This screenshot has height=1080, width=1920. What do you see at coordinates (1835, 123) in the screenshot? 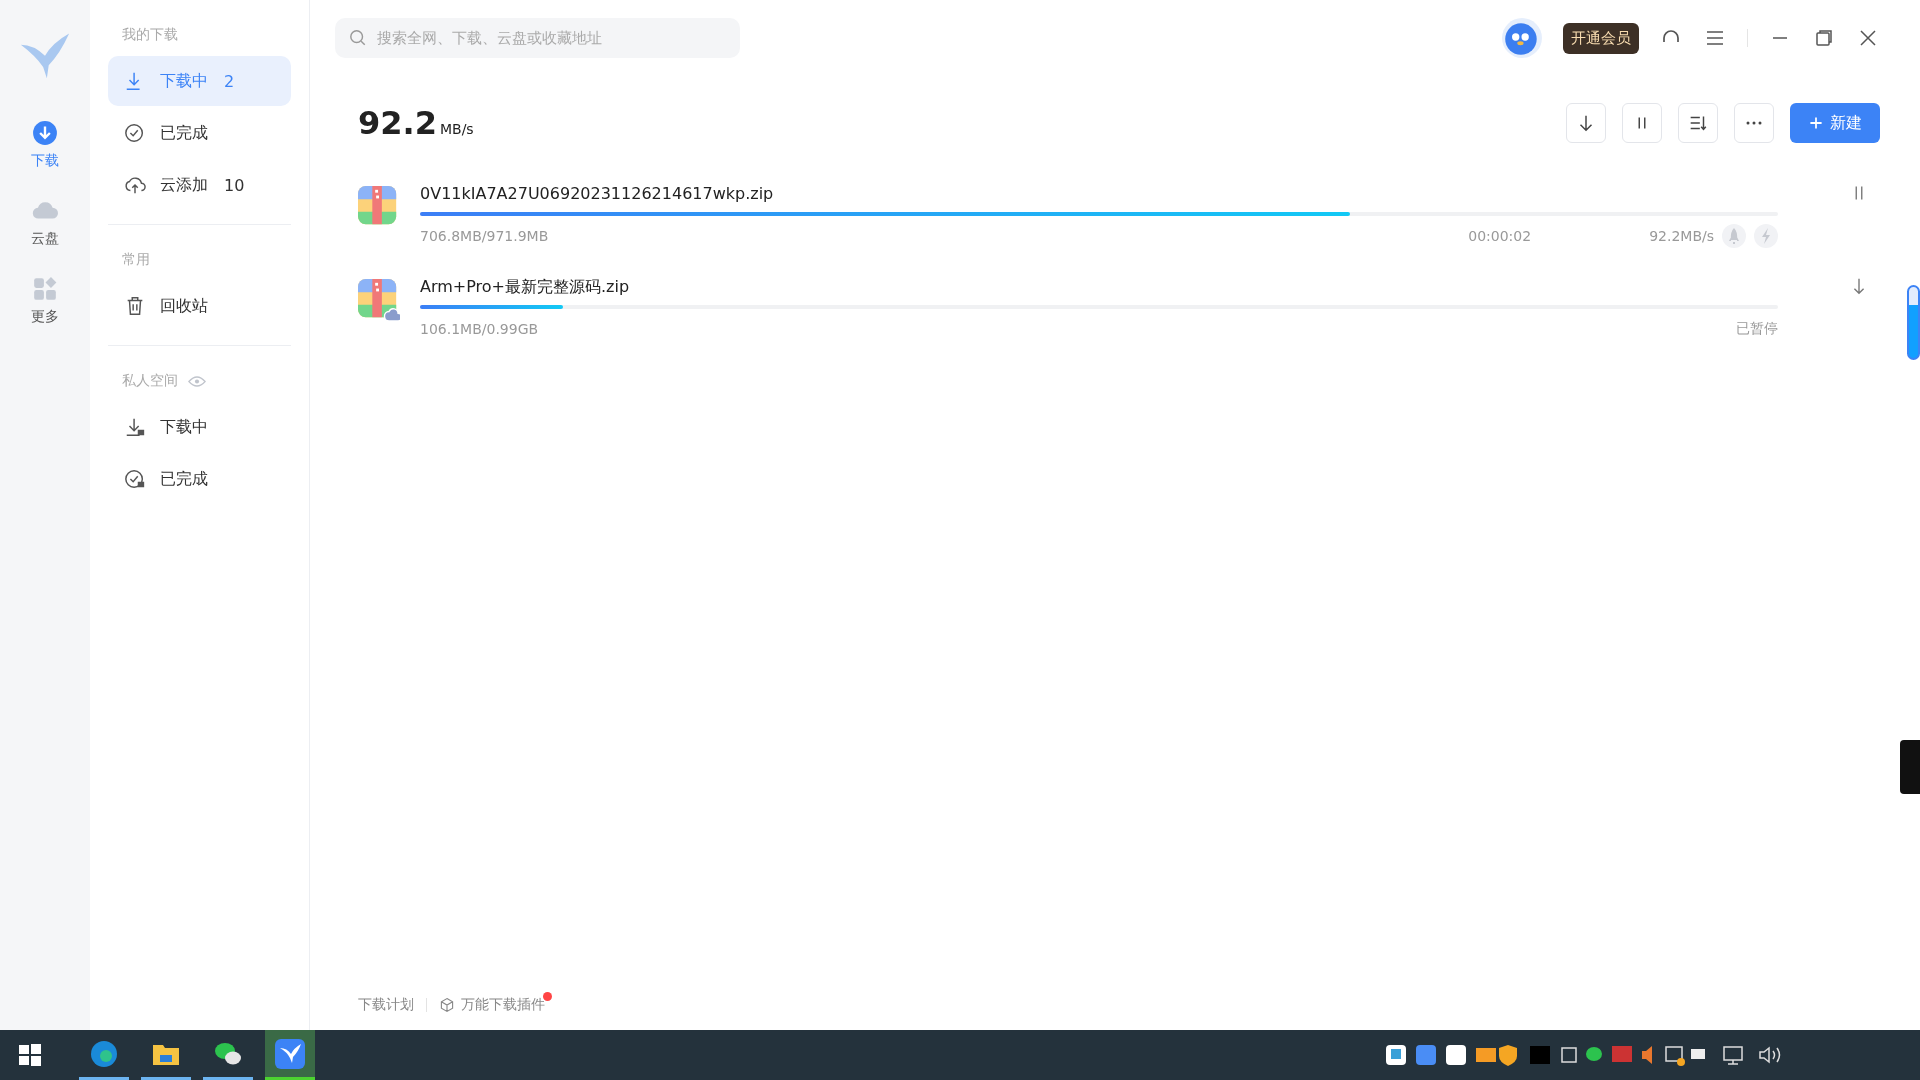
I see `new-task-button: 新建` at bounding box center [1835, 123].